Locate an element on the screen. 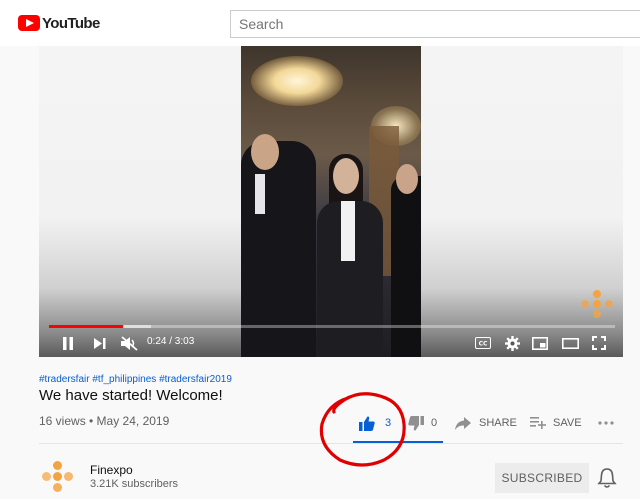  settings-icon is located at coordinates (512, 343).